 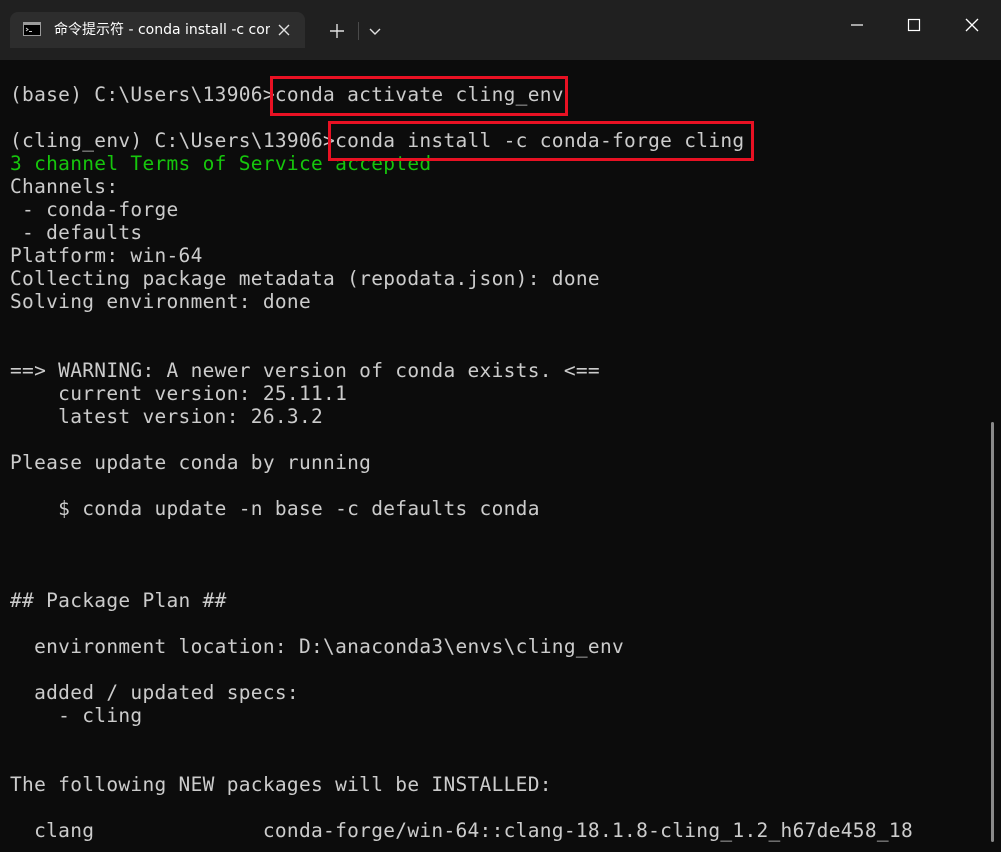 I want to click on cmd-terminal-icon, so click(x=32, y=29).